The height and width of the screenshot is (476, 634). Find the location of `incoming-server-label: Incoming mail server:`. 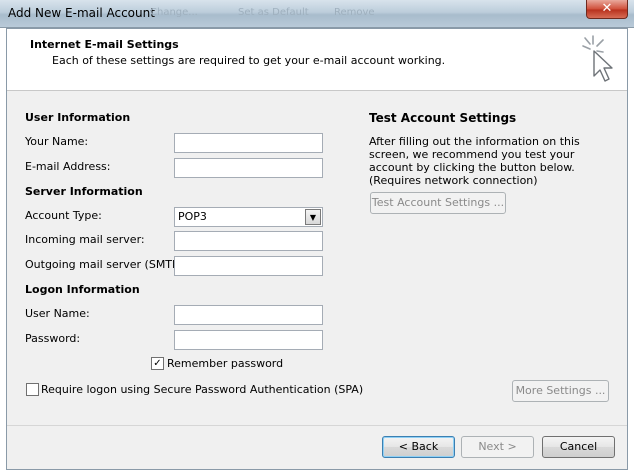

incoming-server-label: Incoming mail server: is located at coordinates (85, 239).